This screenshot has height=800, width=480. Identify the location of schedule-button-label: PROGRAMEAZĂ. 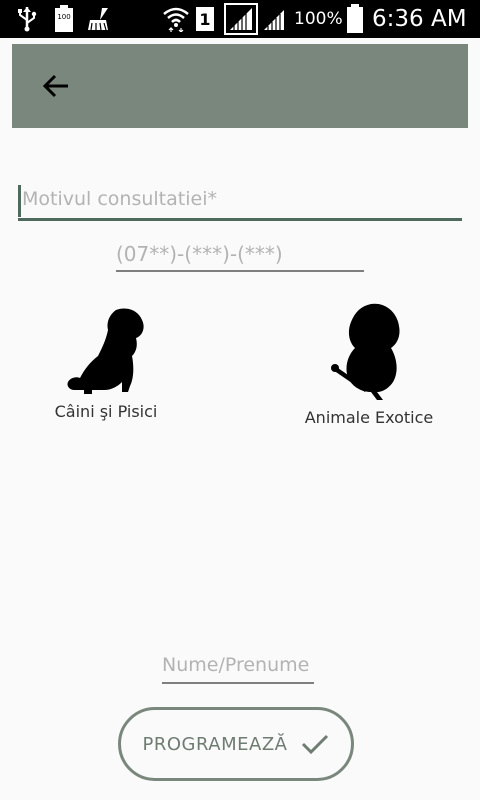
(215, 744).